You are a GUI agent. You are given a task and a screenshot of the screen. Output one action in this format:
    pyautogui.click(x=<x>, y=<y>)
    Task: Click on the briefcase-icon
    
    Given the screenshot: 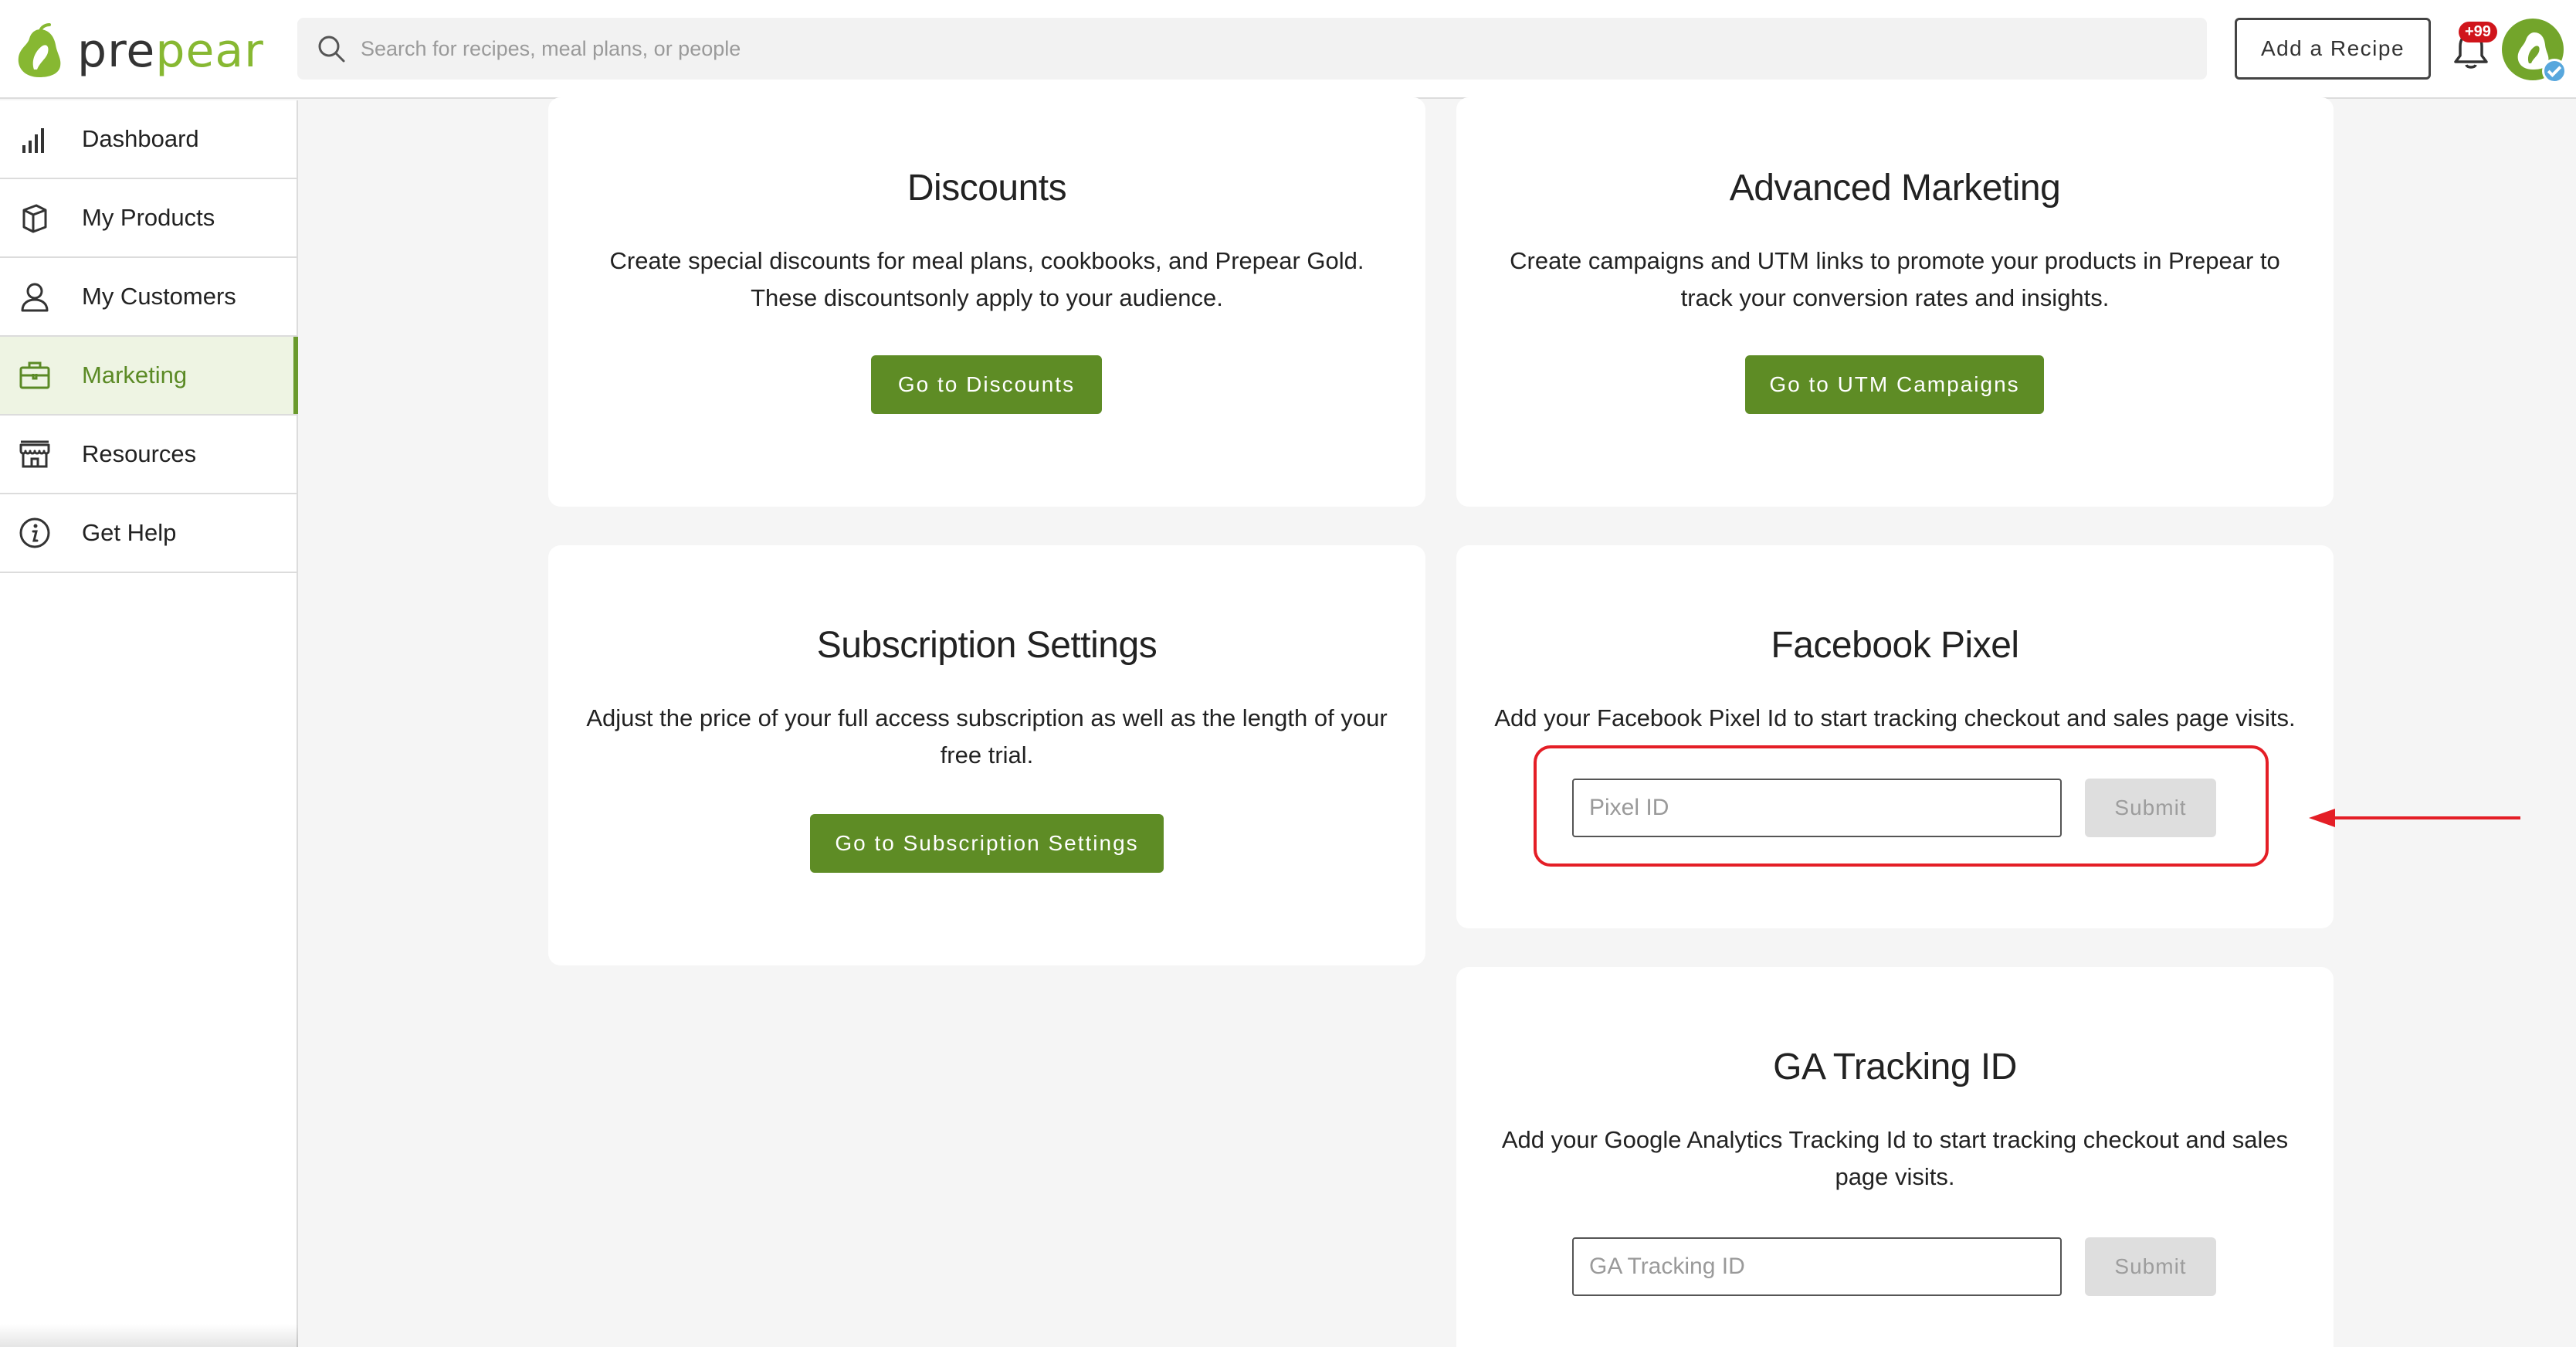 What is the action you would take?
    pyautogui.click(x=34, y=375)
    